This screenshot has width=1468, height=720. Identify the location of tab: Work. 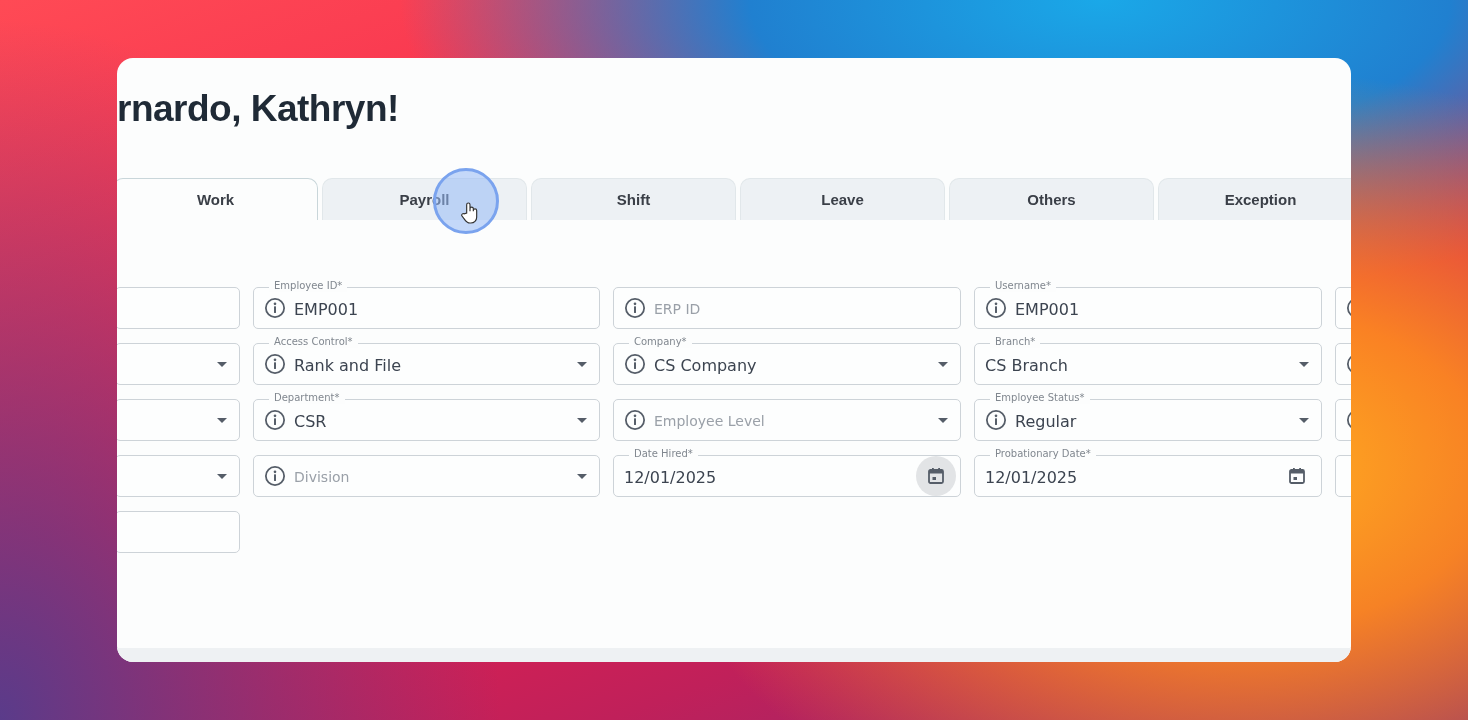
(217, 199).